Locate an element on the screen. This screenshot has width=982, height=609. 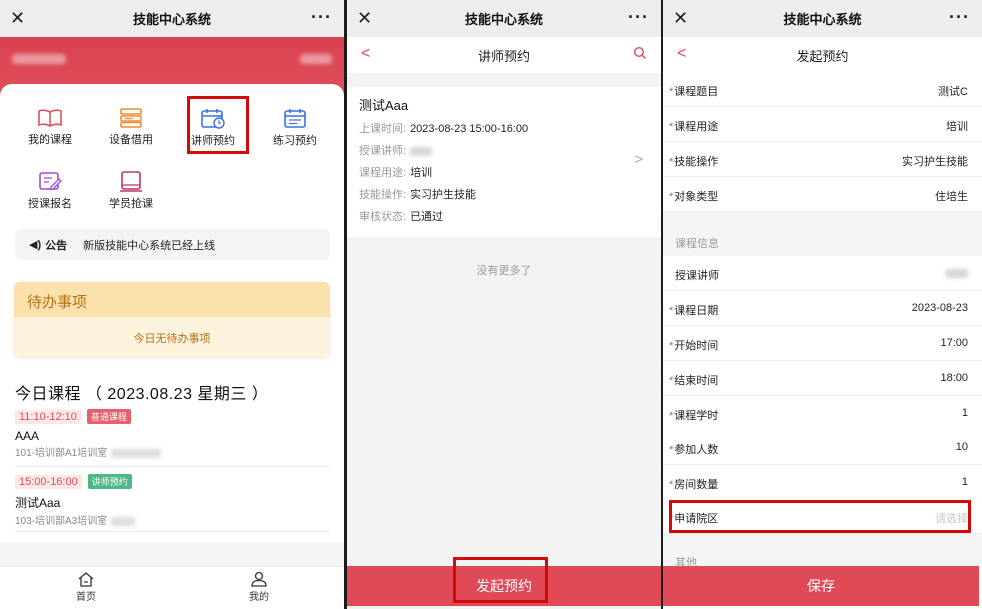
chevron-right-icon: > is located at coordinates (638, 159).